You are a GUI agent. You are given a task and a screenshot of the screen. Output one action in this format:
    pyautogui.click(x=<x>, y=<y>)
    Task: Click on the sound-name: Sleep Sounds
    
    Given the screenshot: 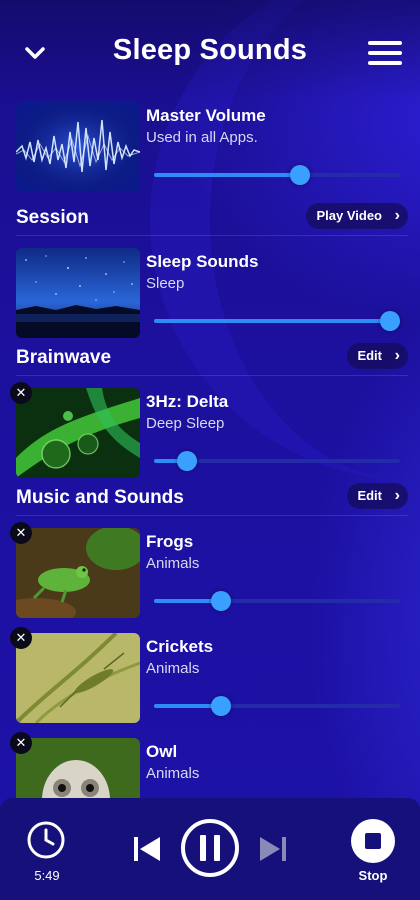 What is the action you would take?
    pyautogui.click(x=202, y=261)
    